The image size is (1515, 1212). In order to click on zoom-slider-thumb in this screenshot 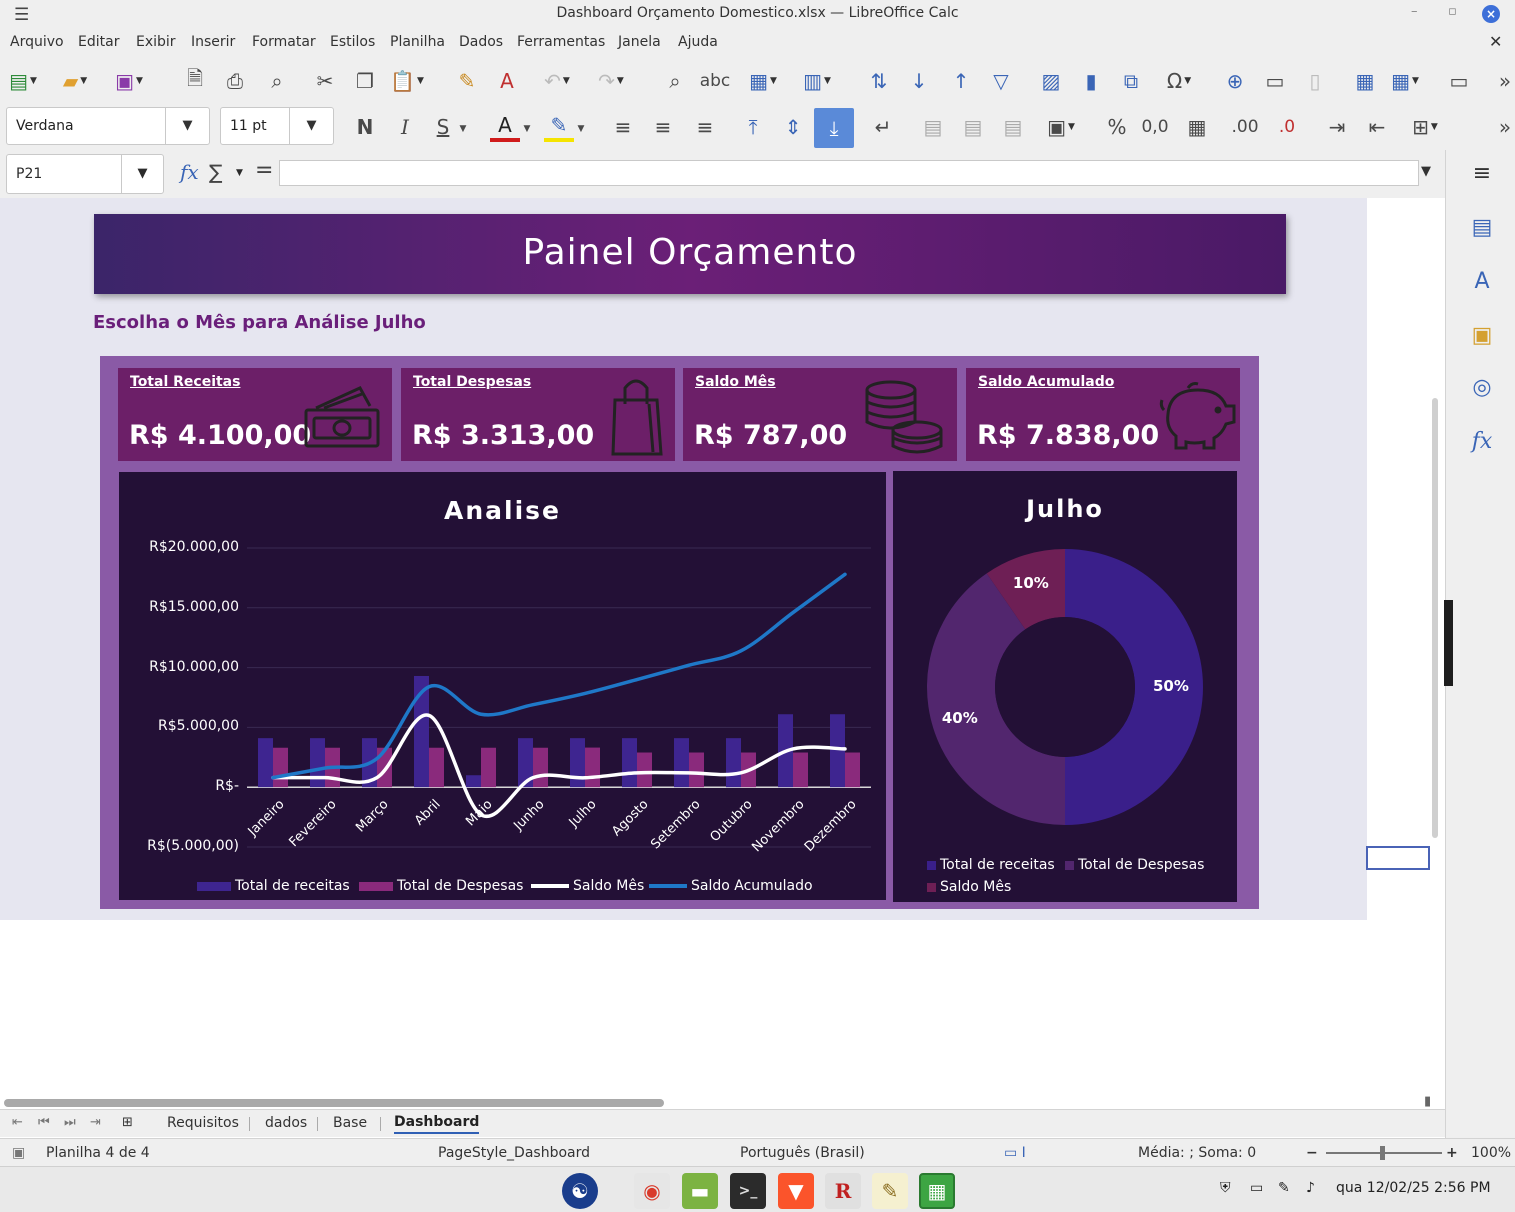, I will do `click(1382, 1153)`.